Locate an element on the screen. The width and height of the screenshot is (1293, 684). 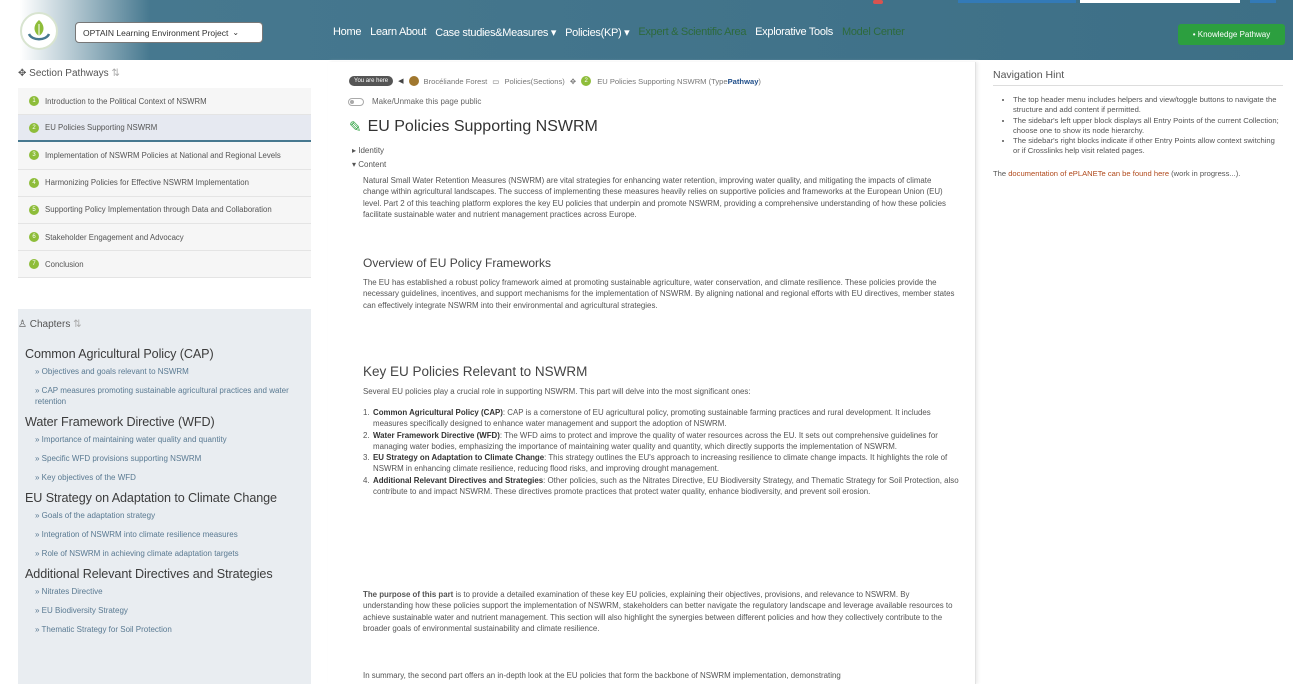
strip-search-bar is located at coordinates (1160, 1).